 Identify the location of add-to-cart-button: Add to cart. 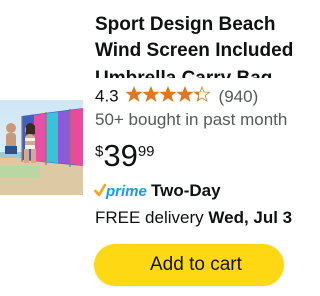
(189, 265).